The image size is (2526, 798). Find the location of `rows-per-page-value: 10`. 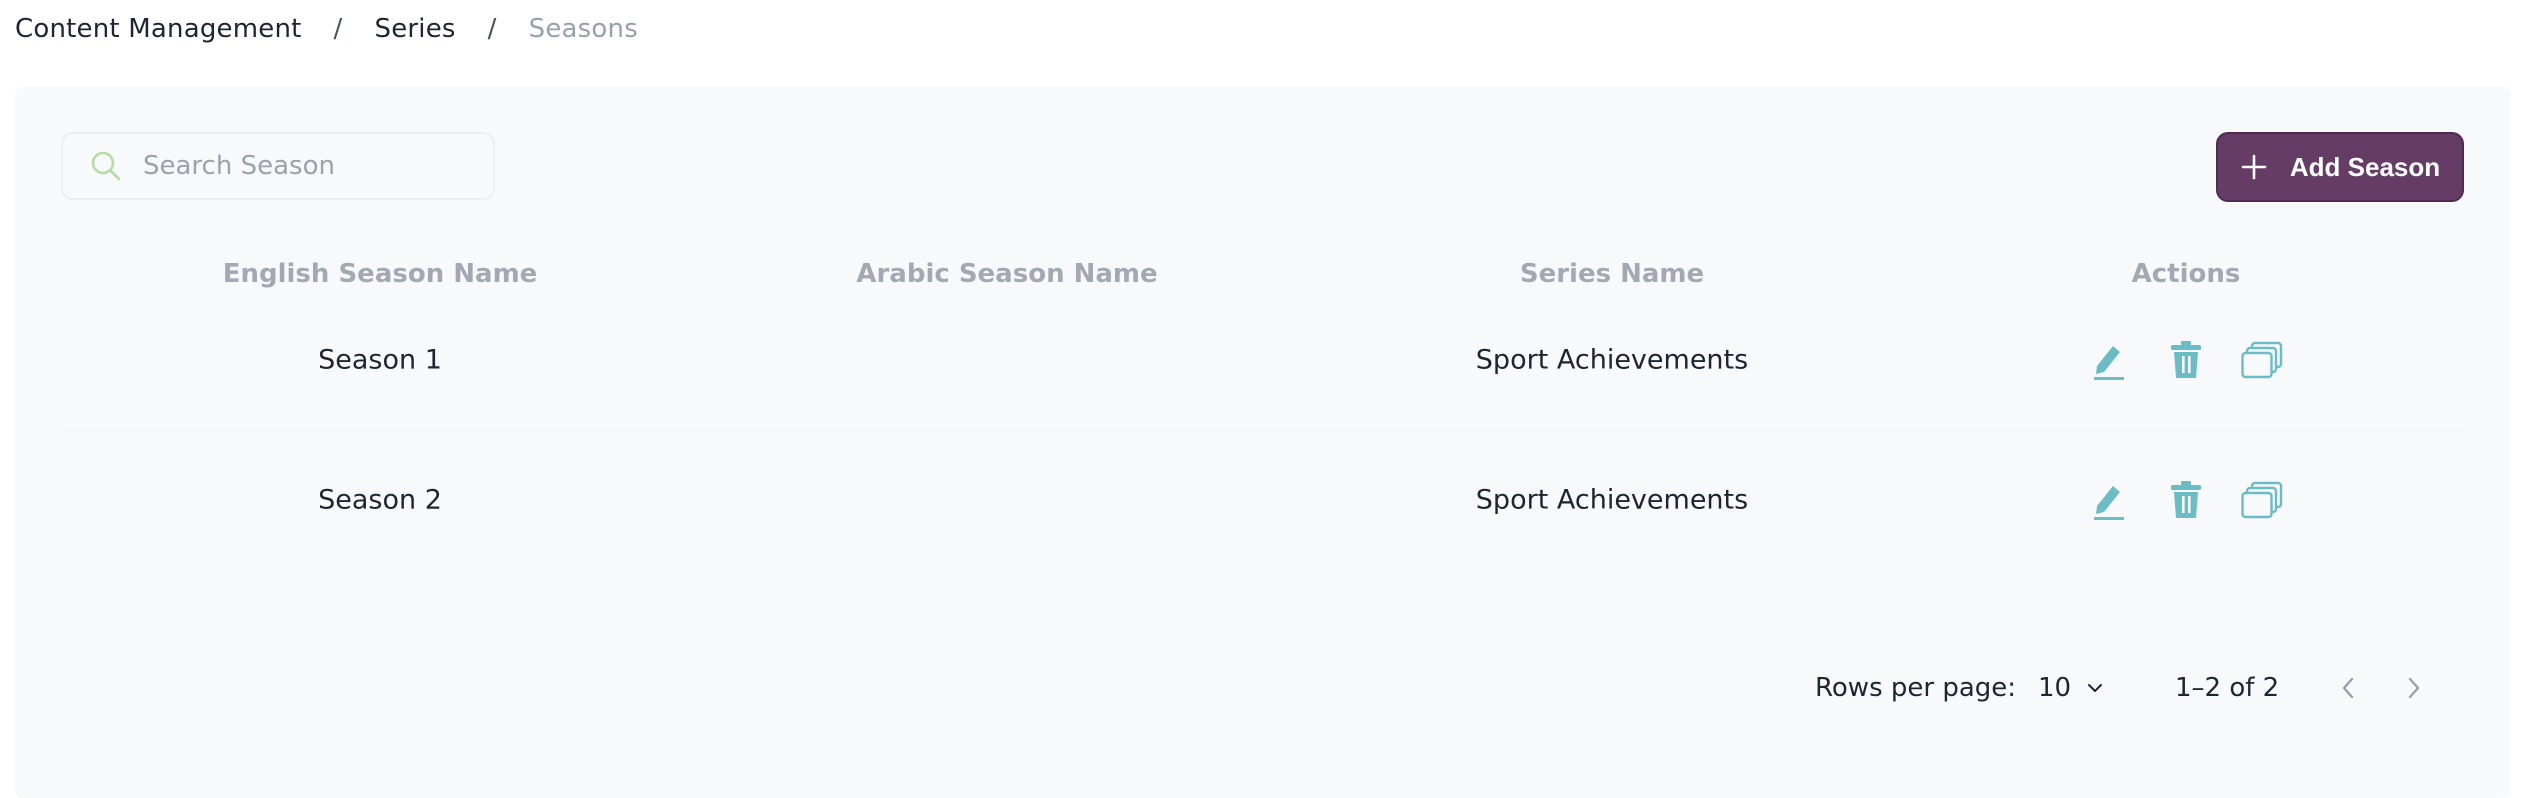

rows-per-page-value: 10 is located at coordinates (2055, 688).